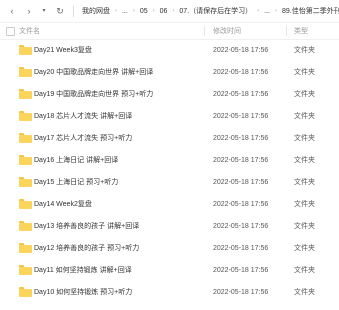 The height and width of the screenshot is (310, 339). Describe the element at coordinates (169, 50) in the screenshot. I see `file-row: Day21 Week3复盘 2022-05-18 17:56 文件夹` at that location.